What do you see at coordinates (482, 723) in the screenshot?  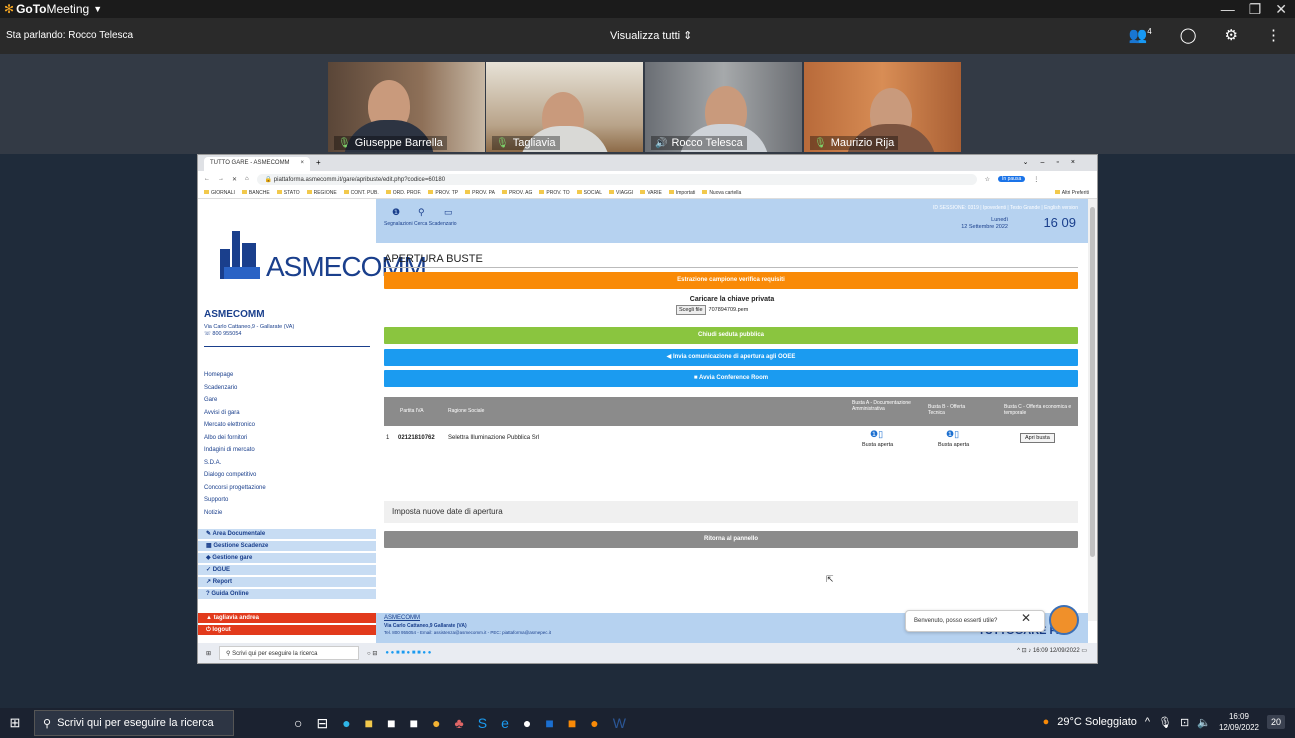 I see `skype-icon: S` at bounding box center [482, 723].